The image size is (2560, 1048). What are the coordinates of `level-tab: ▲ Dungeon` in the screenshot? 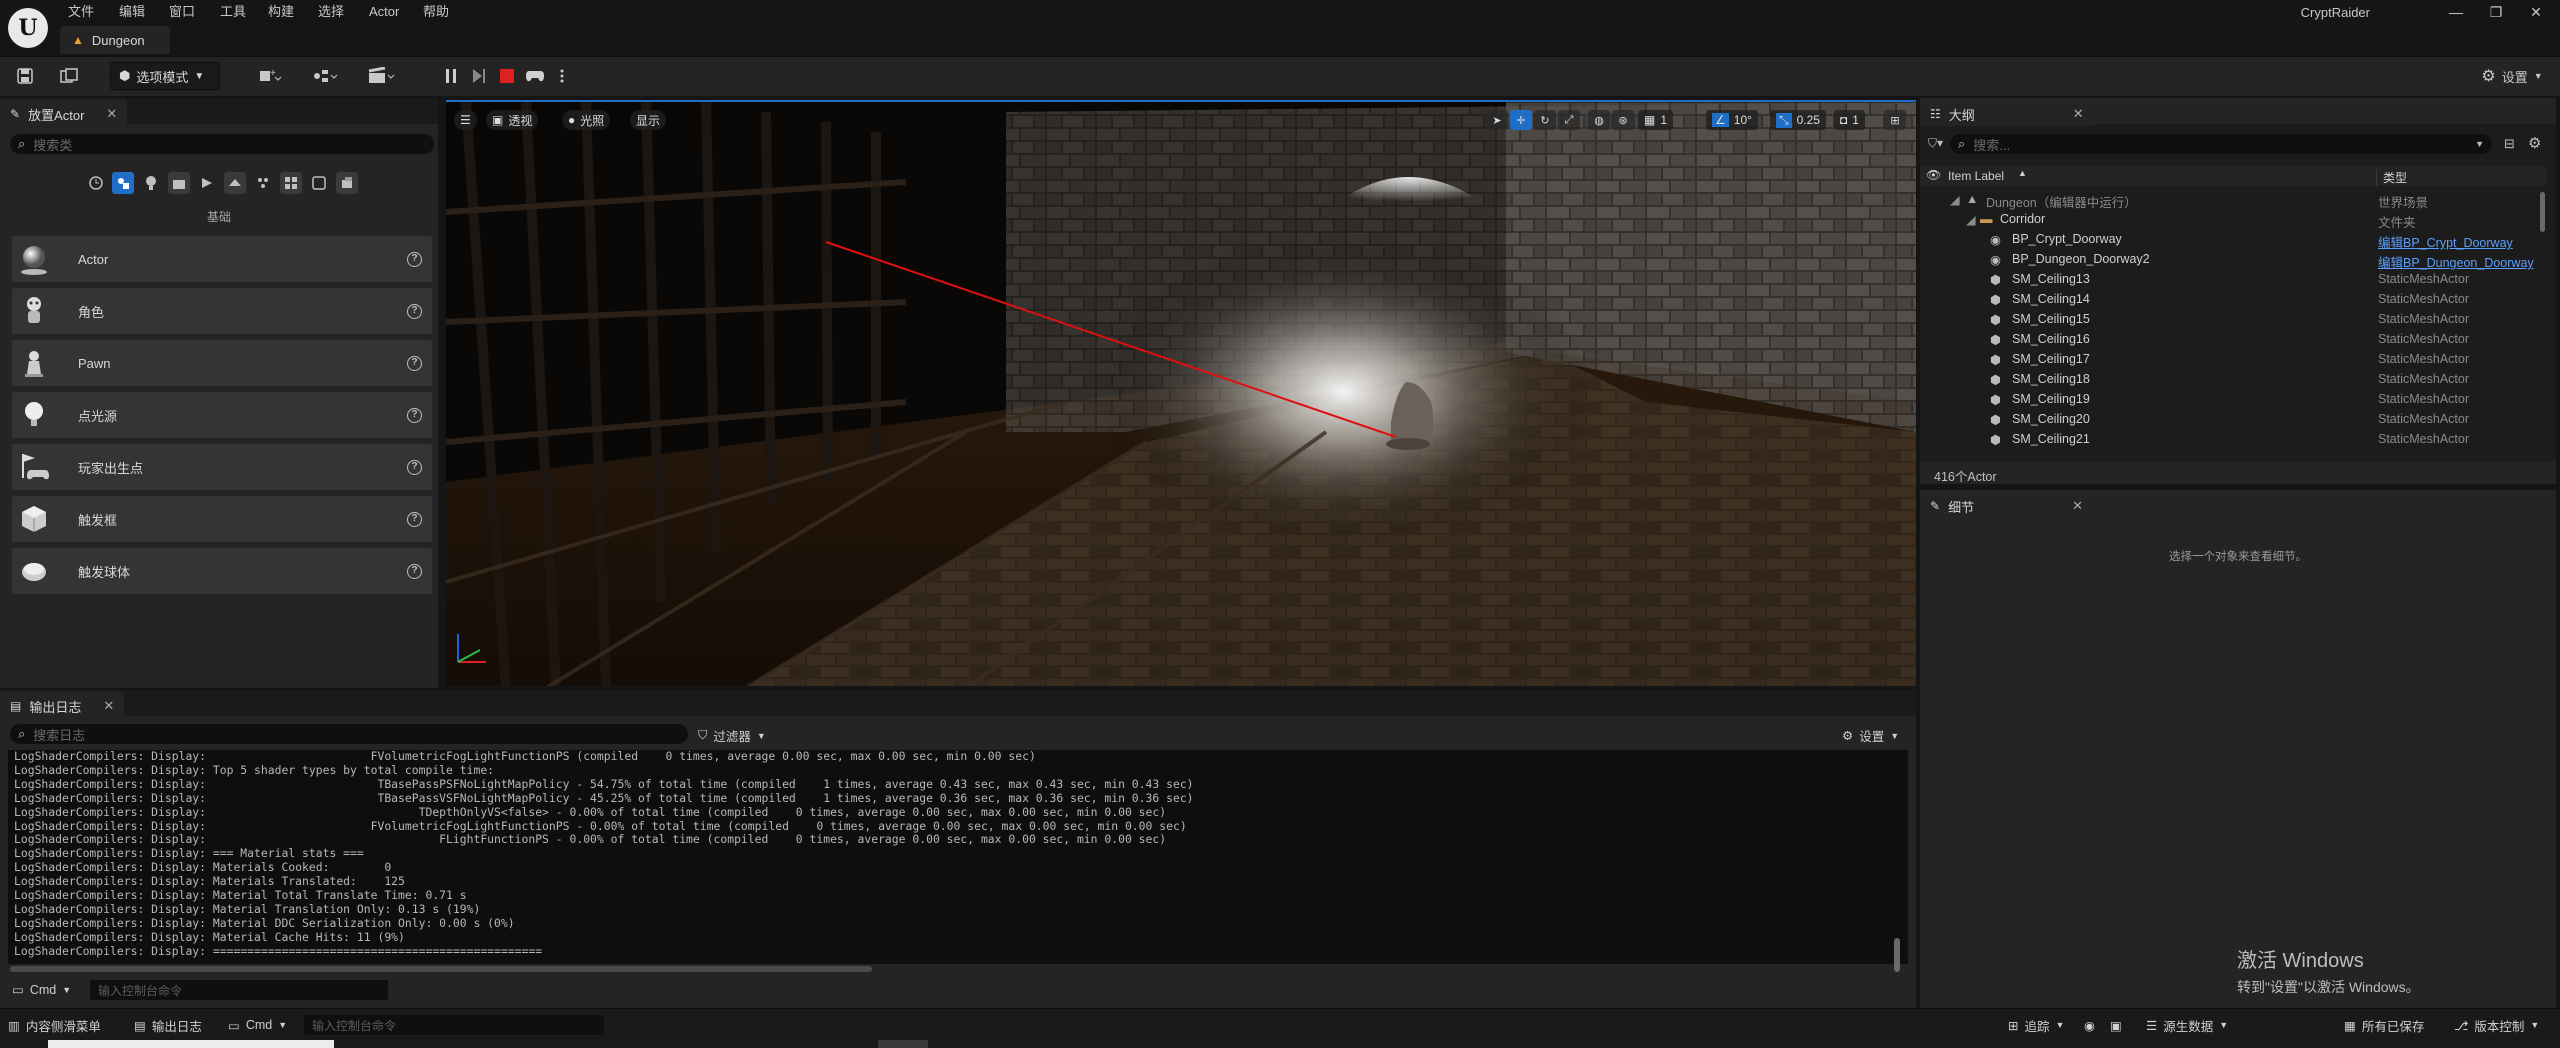 It's located at (115, 40).